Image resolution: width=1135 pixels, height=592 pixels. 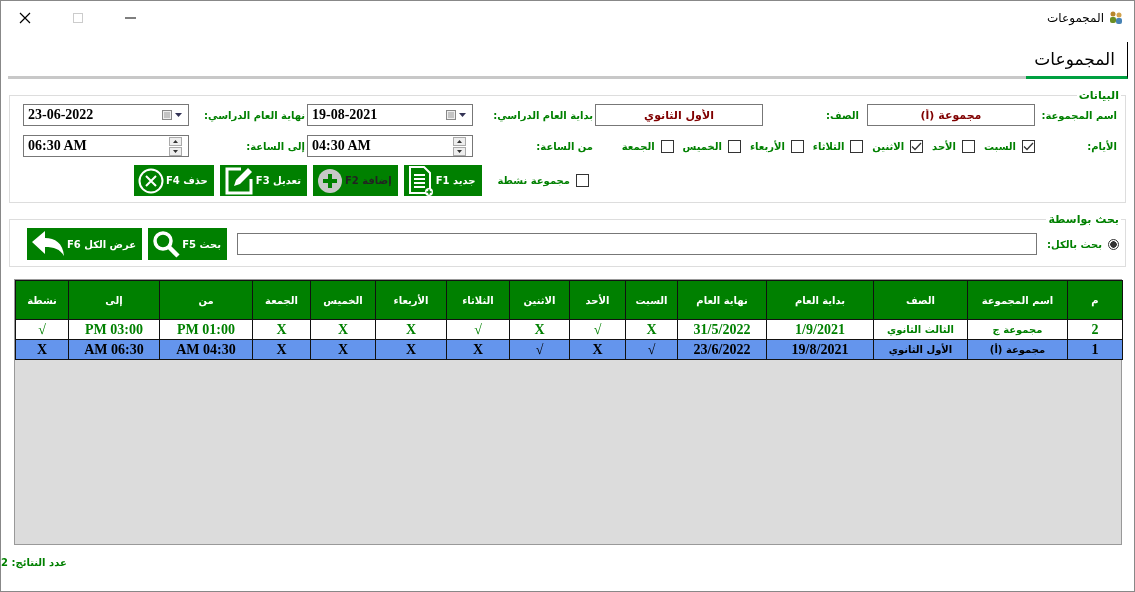 I want to click on table-cell: AM 04:30, so click(x=206, y=349).